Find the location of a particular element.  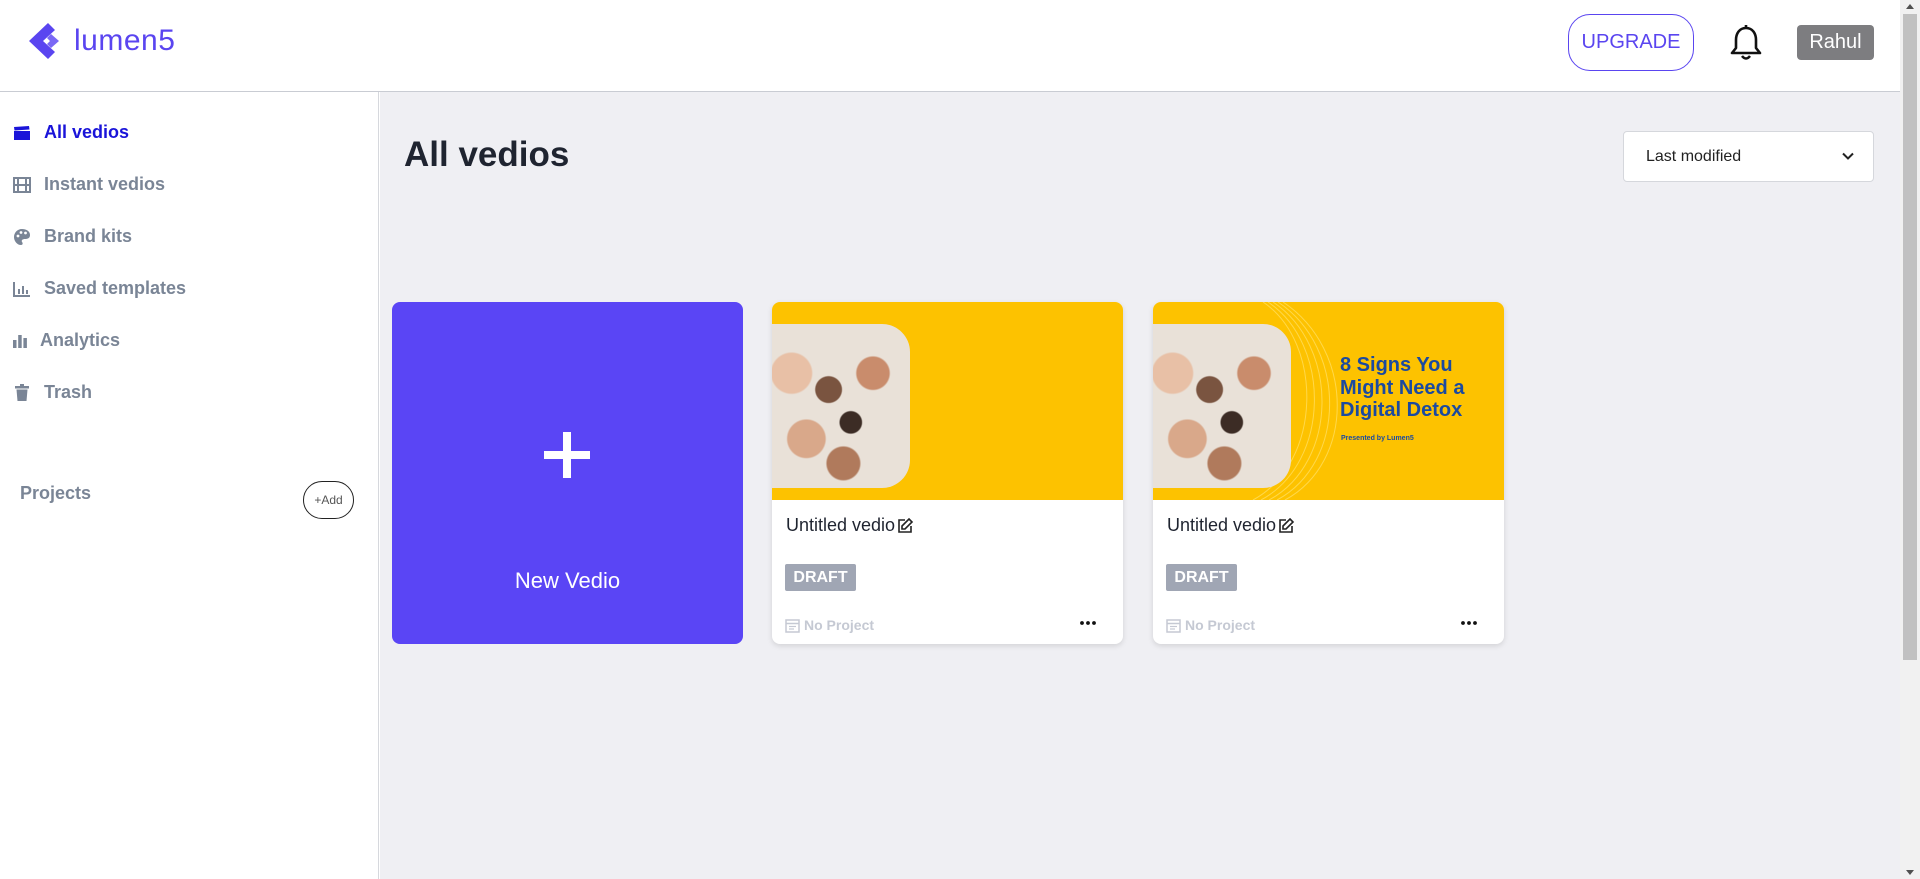

sidebar-item-instant-vedios: Instant vedios is located at coordinates (88, 184).